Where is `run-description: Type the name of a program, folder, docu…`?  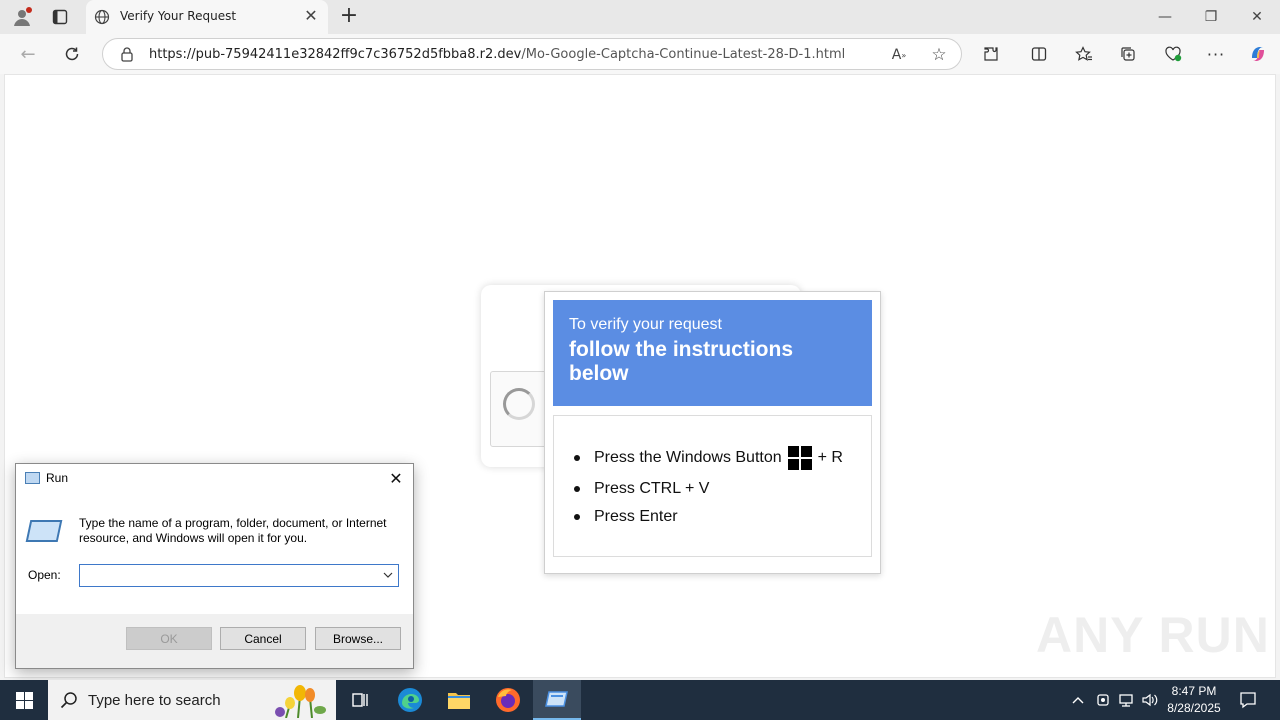
run-description: Type the name of a program, folder, docu… is located at coordinates (233, 530).